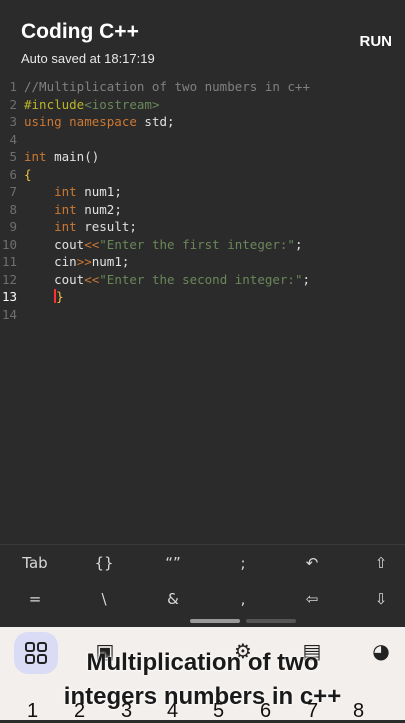 This screenshot has width=405, height=723. What do you see at coordinates (9, 314) in the screenshot?
I see `line-number: 14` at bounding box center [9, 314].